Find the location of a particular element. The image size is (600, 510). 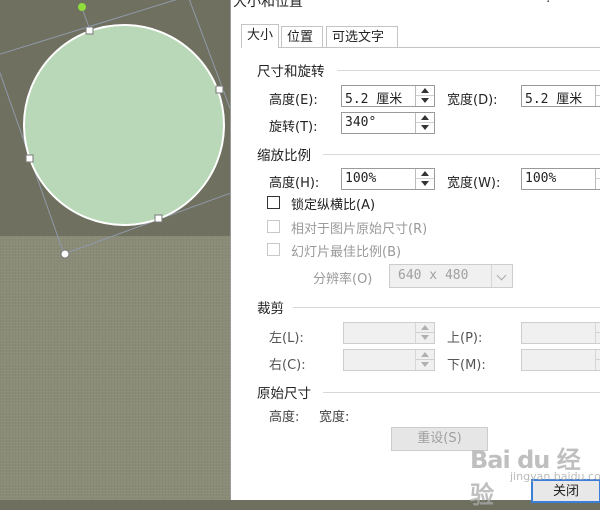

original-width-label: 宽度: is located at coordinates (334, 417).